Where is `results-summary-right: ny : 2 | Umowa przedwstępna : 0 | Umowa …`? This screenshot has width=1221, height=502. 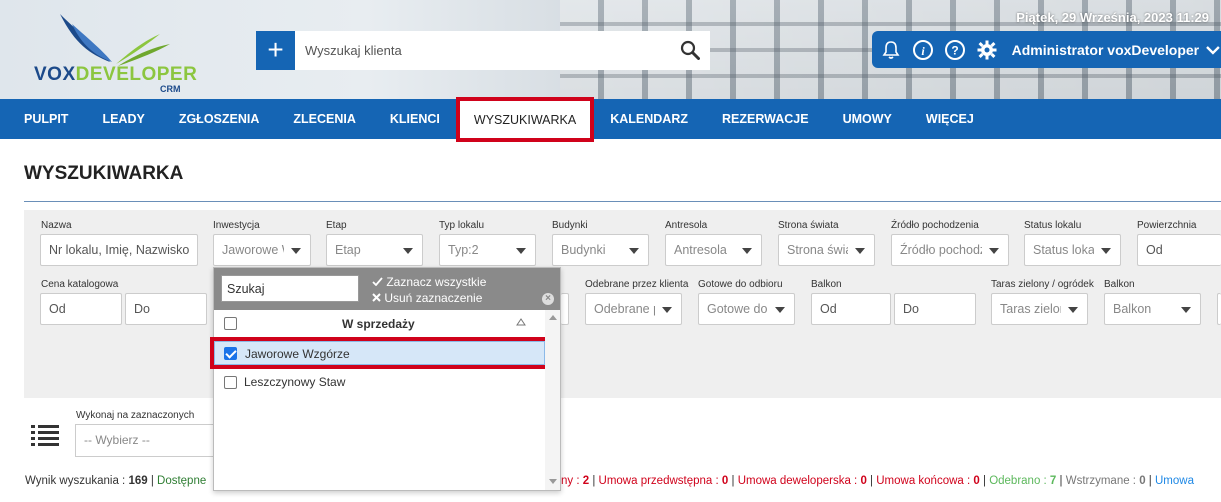
results-summary-right: ny : 2 | Umowa przedwstępna : 0 | Umowa … is located at coordinates (877, 481).